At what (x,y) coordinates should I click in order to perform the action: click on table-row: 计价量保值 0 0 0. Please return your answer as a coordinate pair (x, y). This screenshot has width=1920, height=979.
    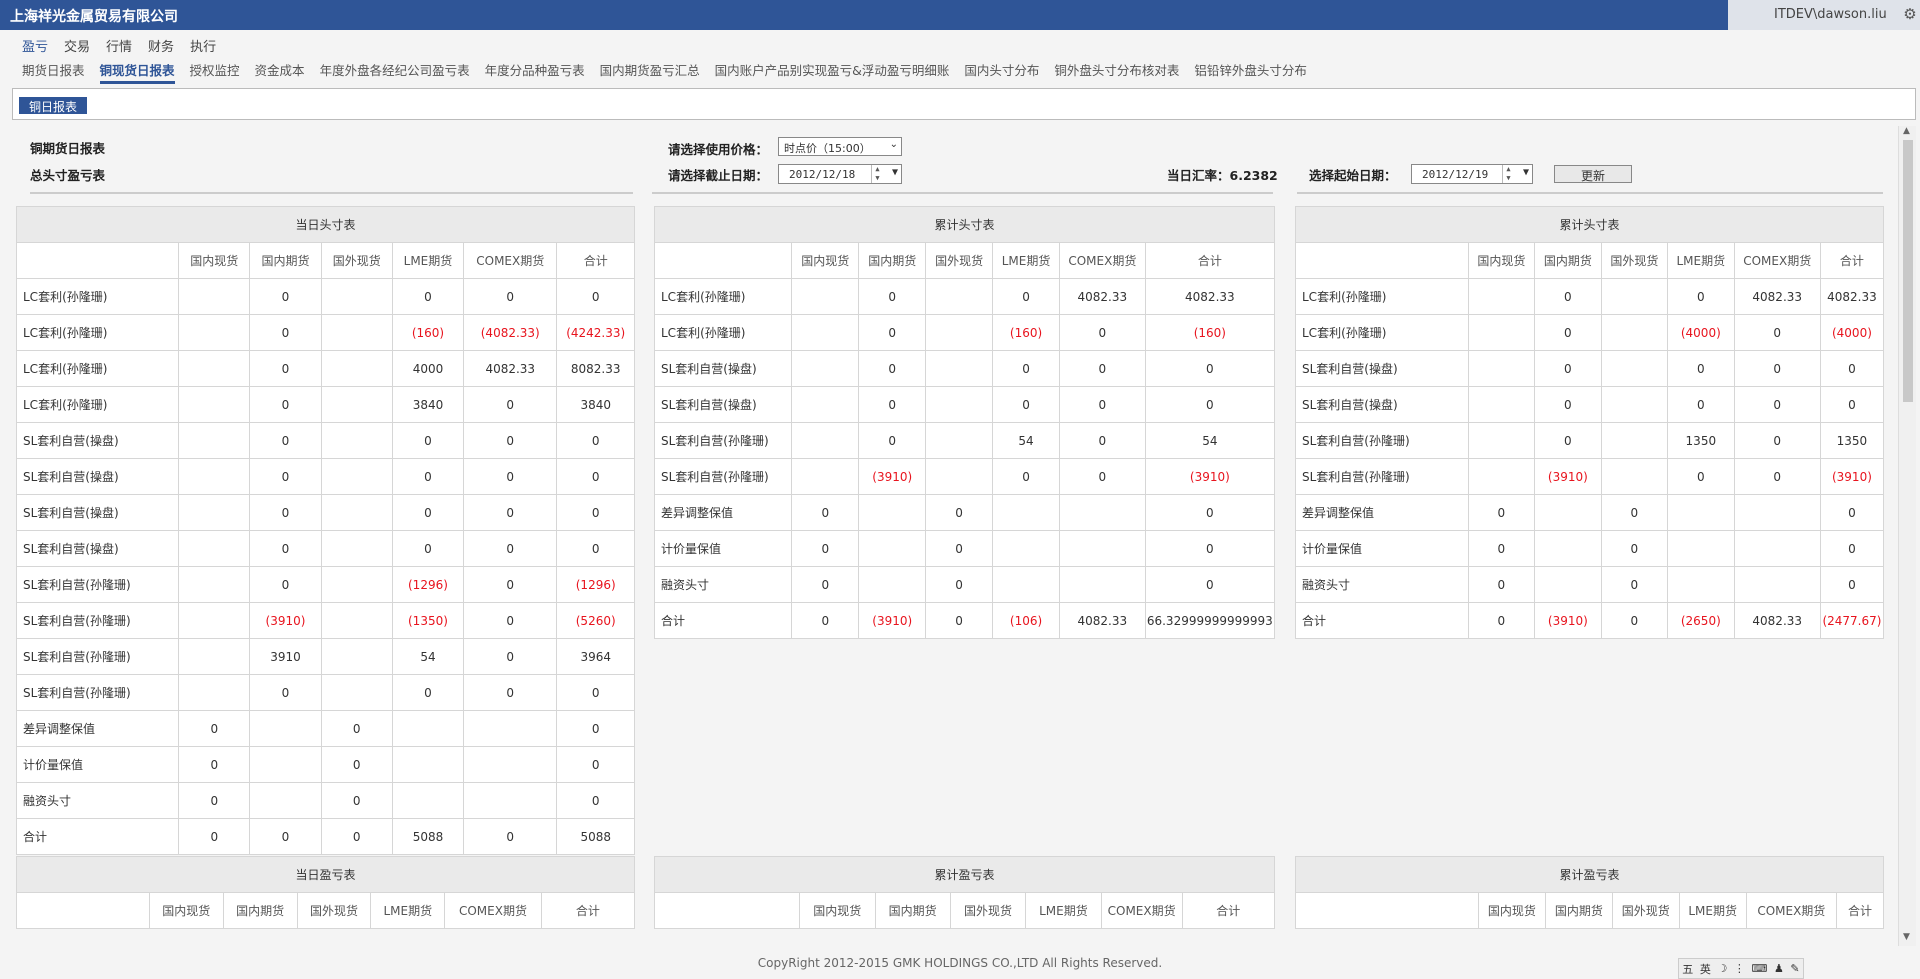
    Looking at the image, I should click on (964, 548).